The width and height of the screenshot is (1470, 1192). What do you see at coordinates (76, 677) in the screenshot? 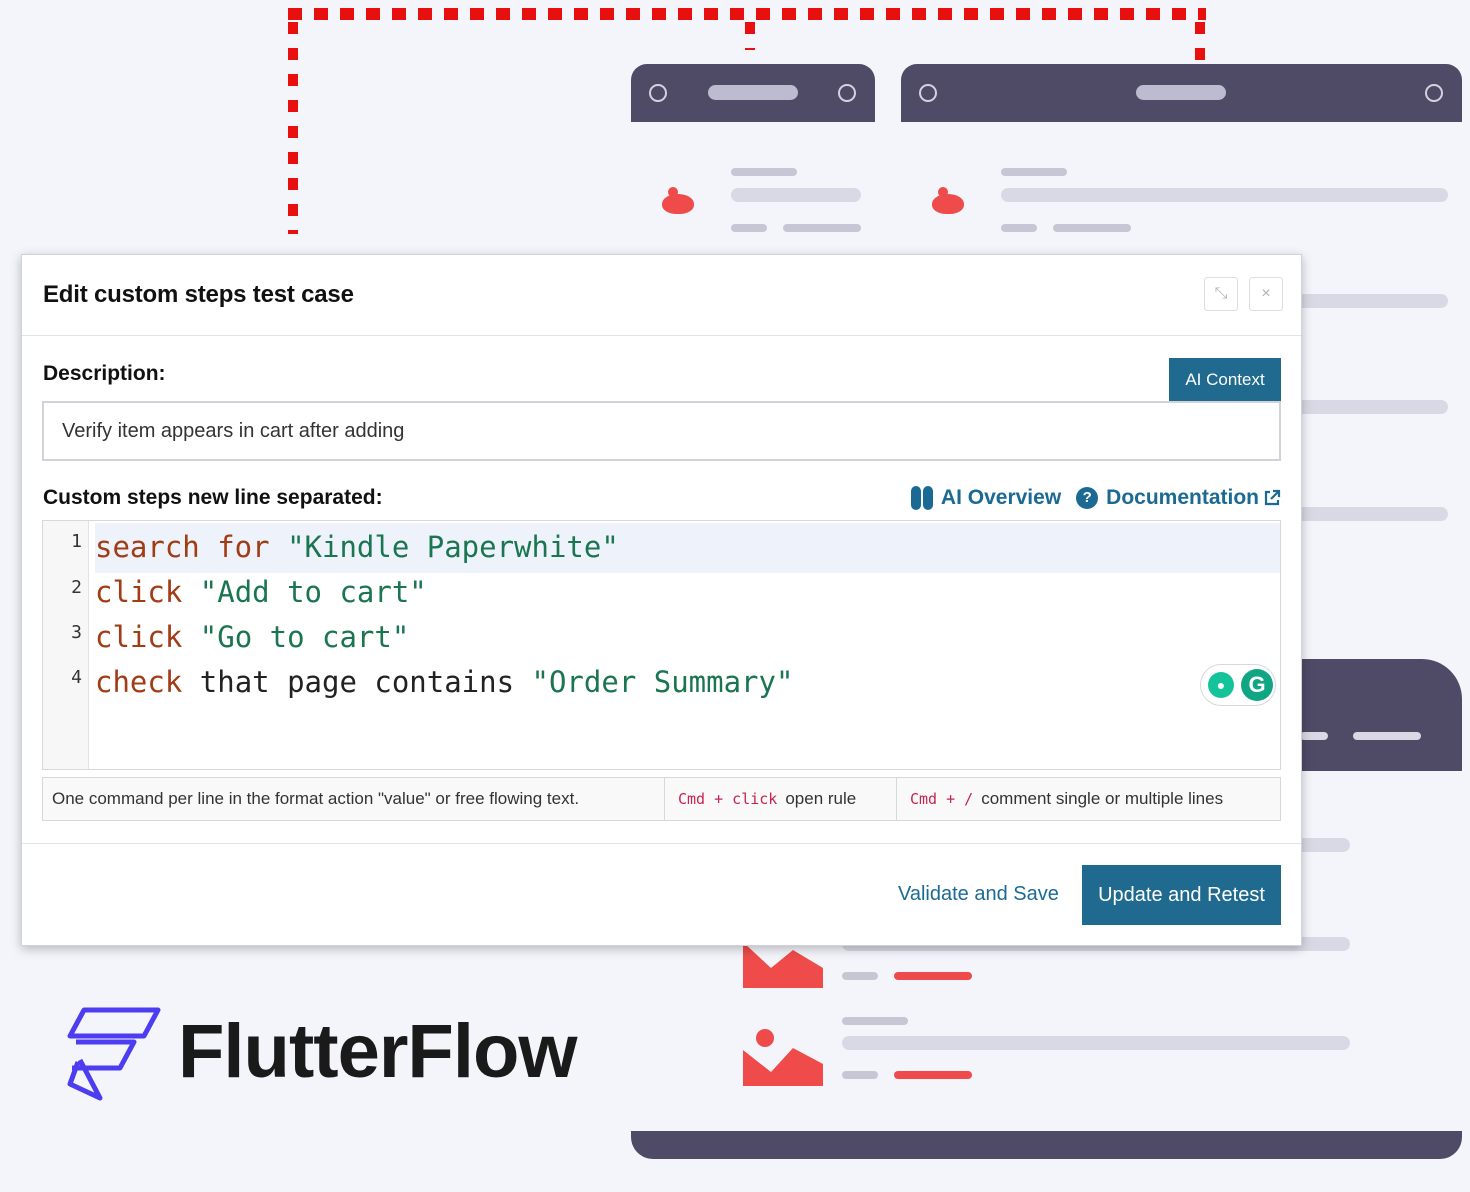
I see `line-number: 4` at bounding box center [76, 677].